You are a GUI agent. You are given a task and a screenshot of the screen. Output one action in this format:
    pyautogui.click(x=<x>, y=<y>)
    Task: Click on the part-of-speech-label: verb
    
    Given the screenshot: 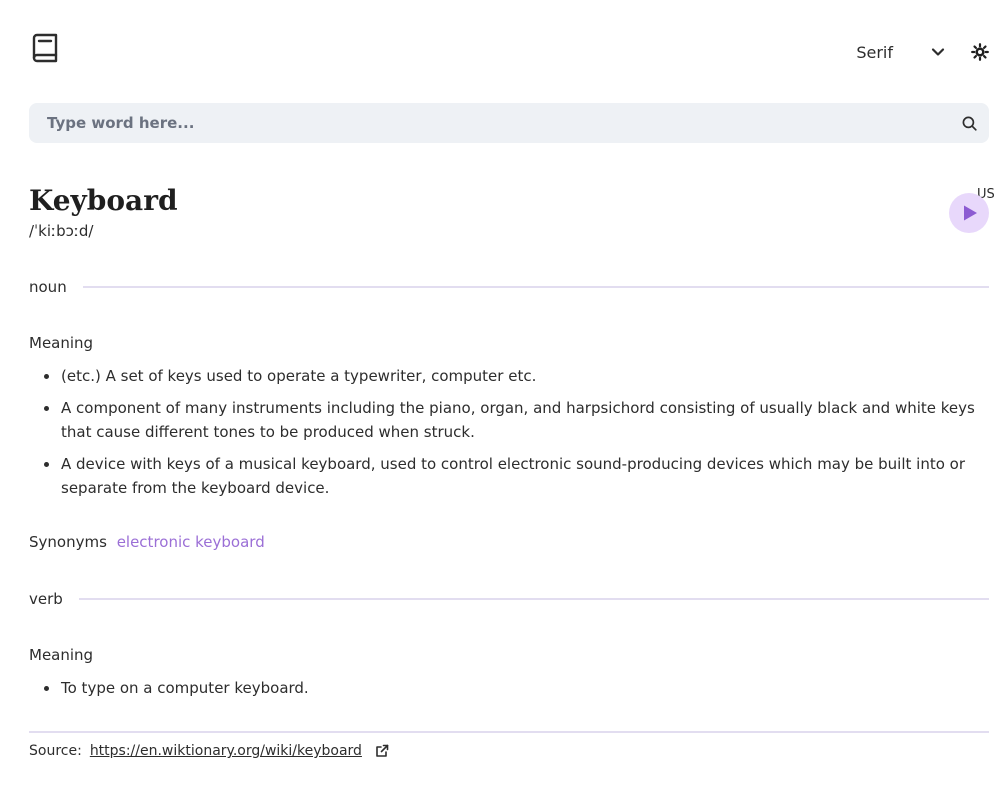 What is the action you would take?
    pyautogui.click(x=46, y=599)
    